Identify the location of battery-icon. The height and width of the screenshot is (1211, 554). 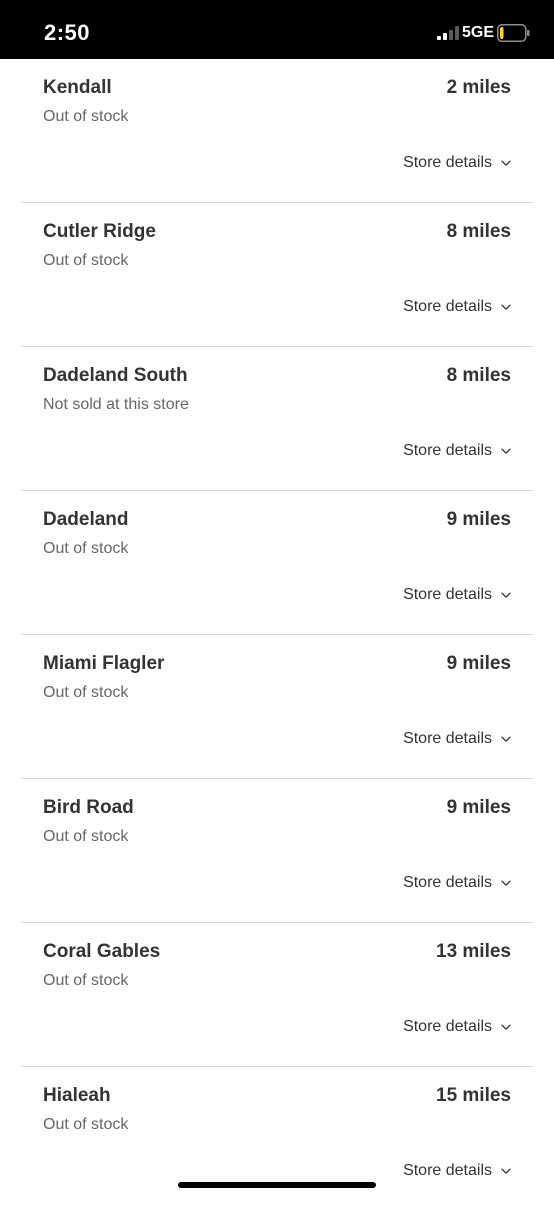
(513, 33).